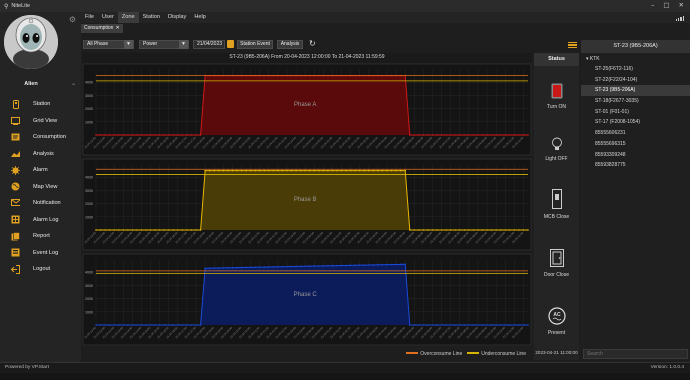 The height and width of the screenshot is (380, 690). I want to click on sidebar-item-label: Alarm Log, so click(46, 219).